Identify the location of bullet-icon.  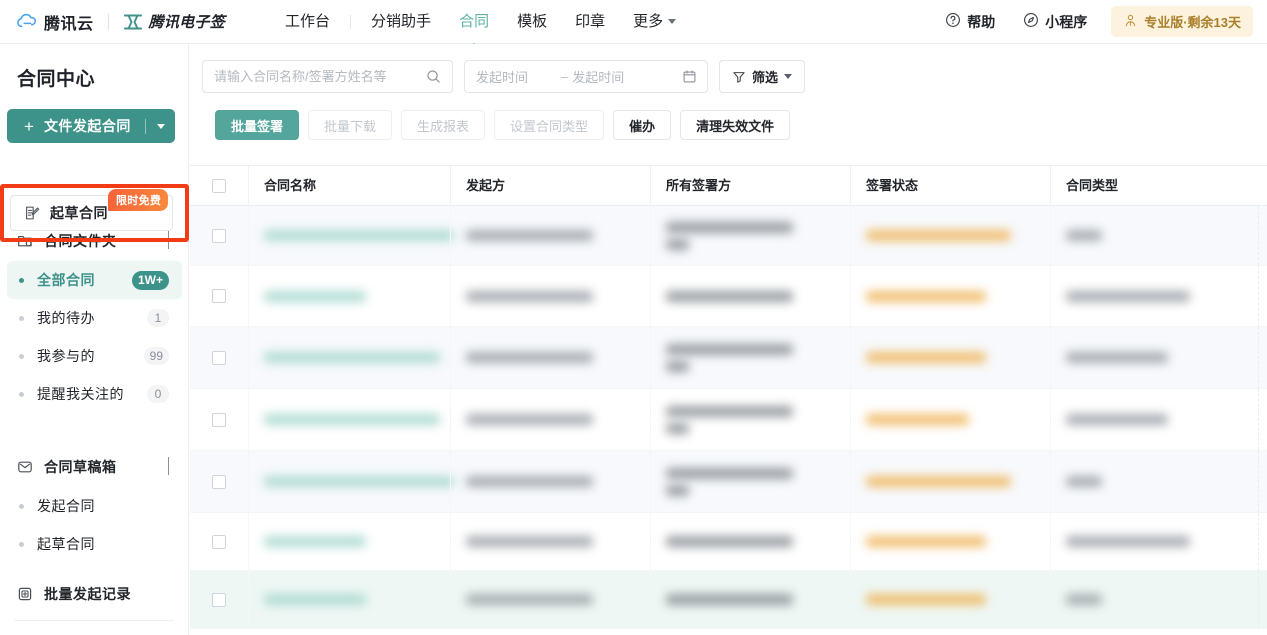
(21, 506).